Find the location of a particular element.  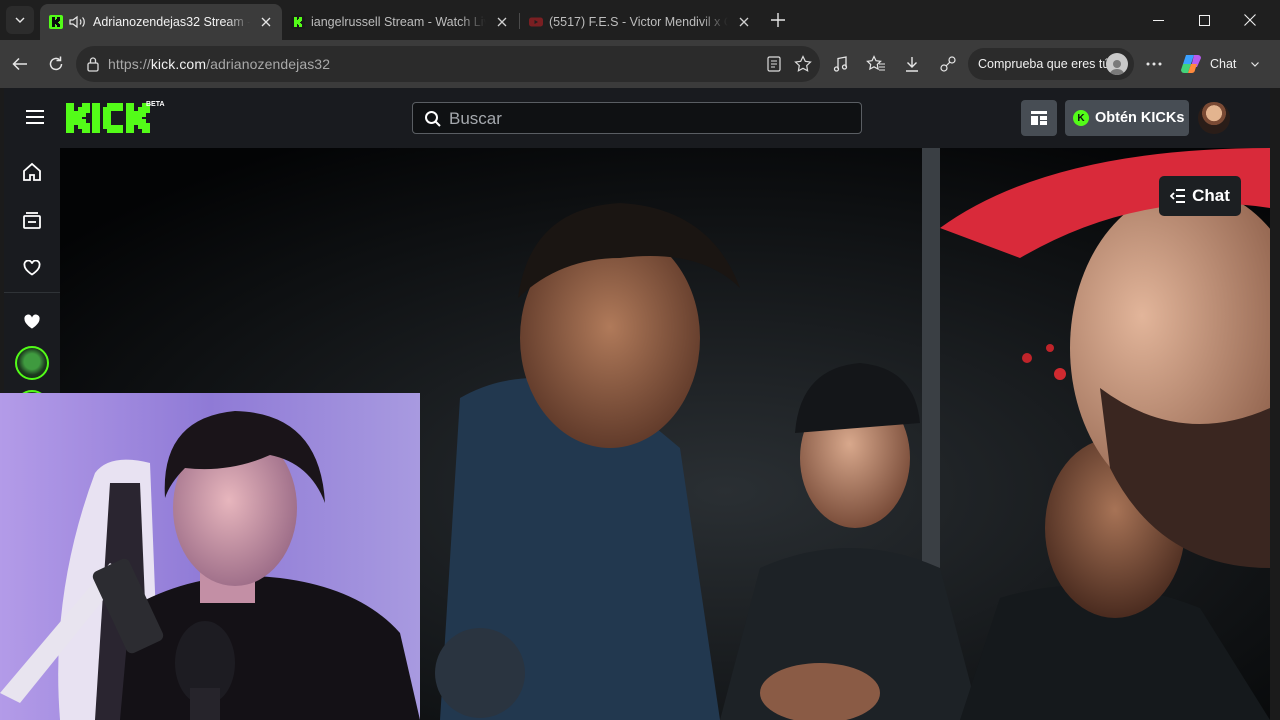

music-note-icon is located at coordinates (840, 64).